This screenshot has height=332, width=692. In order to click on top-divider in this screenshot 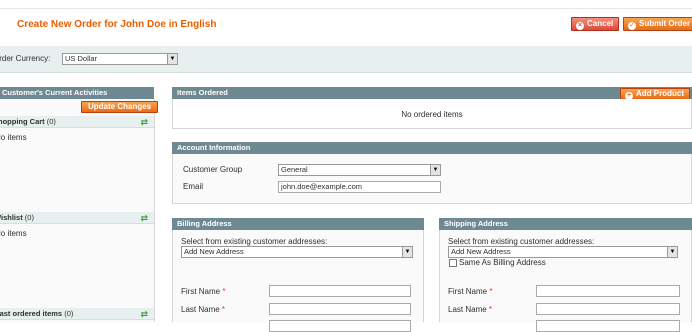, I will do `click(346, 8)`.